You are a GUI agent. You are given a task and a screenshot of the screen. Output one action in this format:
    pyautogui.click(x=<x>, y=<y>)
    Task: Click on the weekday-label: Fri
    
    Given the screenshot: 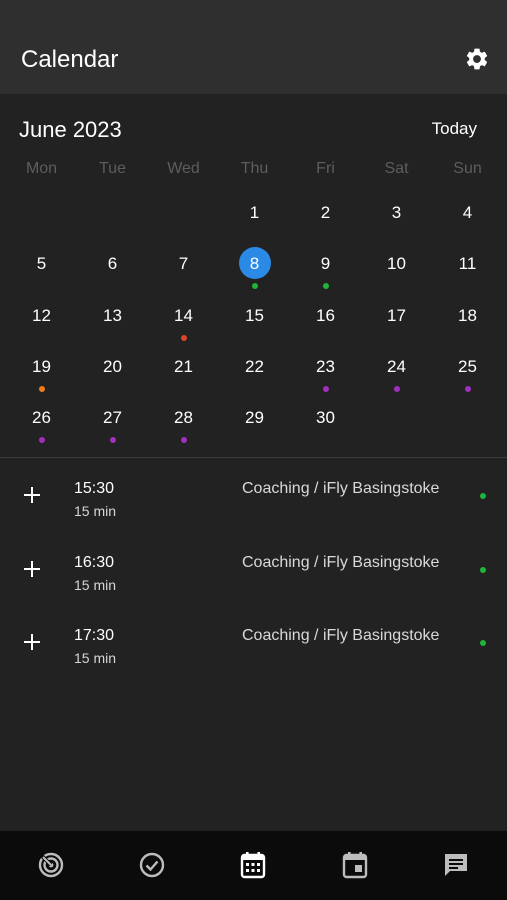 What is the action you would take?
    pyautogui.click(x=325, y=168)
    